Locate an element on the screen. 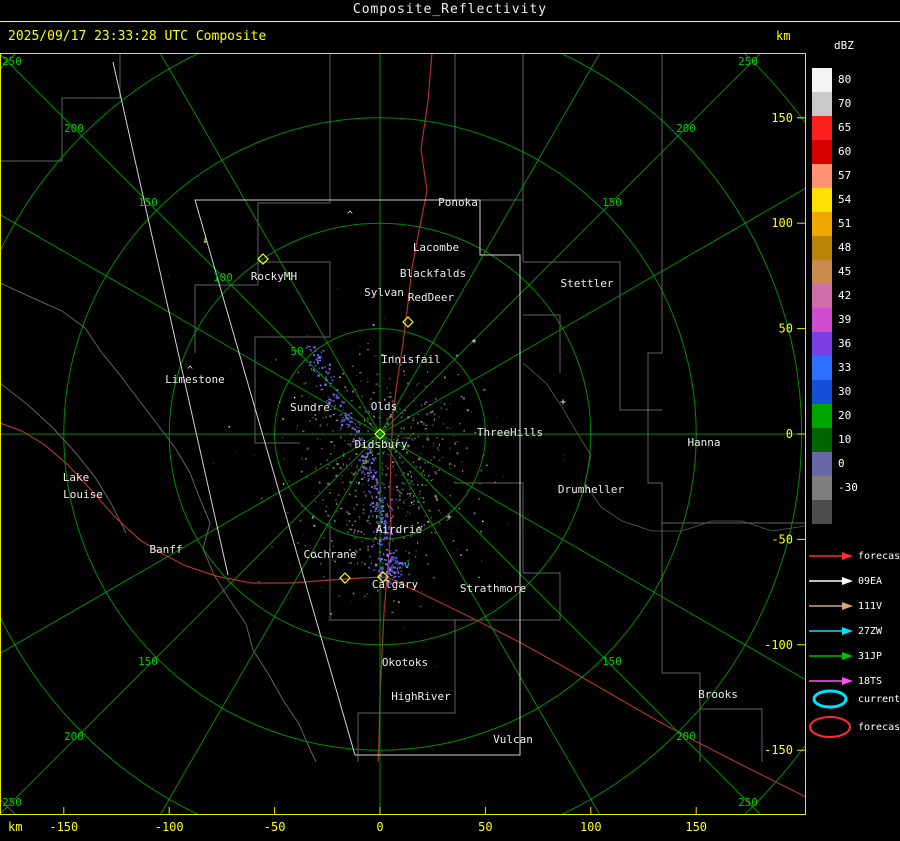 The width and height of the screenshot is (900, 841). city-label: RedDeer is located at coordinates (431, 297).